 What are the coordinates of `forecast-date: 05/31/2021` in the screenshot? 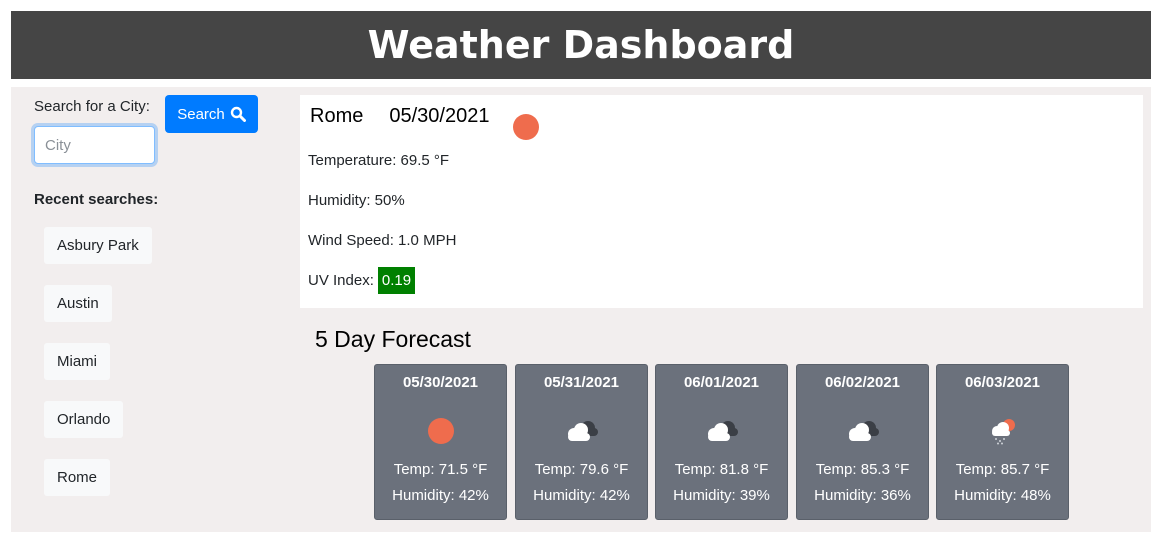 It's located at (581, 382).